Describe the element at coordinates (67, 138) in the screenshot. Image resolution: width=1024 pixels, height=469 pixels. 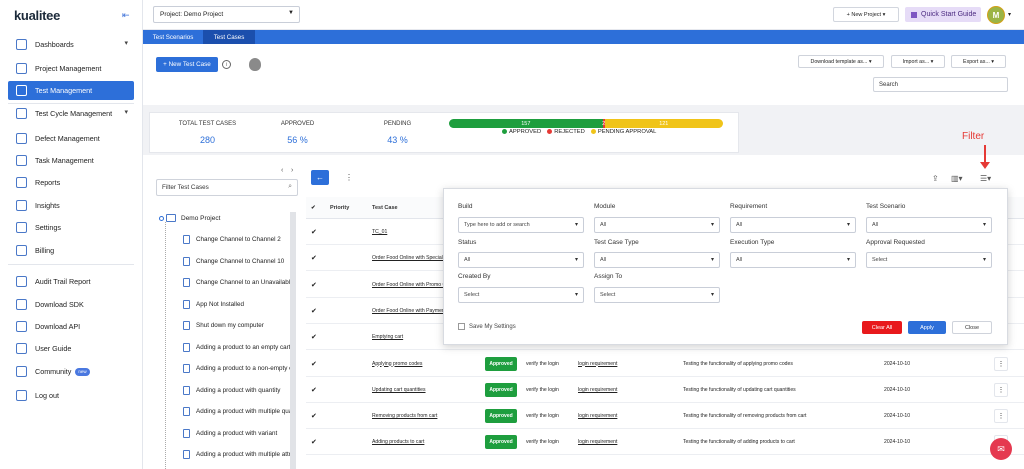
I see `sidebar-item-label: Defect Management` at that location.